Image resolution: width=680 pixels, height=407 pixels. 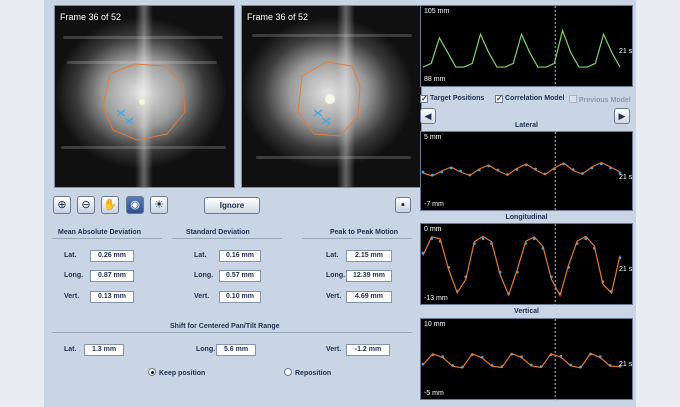 I want to click on correlation-model-checkbox: ✓ Correlation Model, so click(x=530, y=99).